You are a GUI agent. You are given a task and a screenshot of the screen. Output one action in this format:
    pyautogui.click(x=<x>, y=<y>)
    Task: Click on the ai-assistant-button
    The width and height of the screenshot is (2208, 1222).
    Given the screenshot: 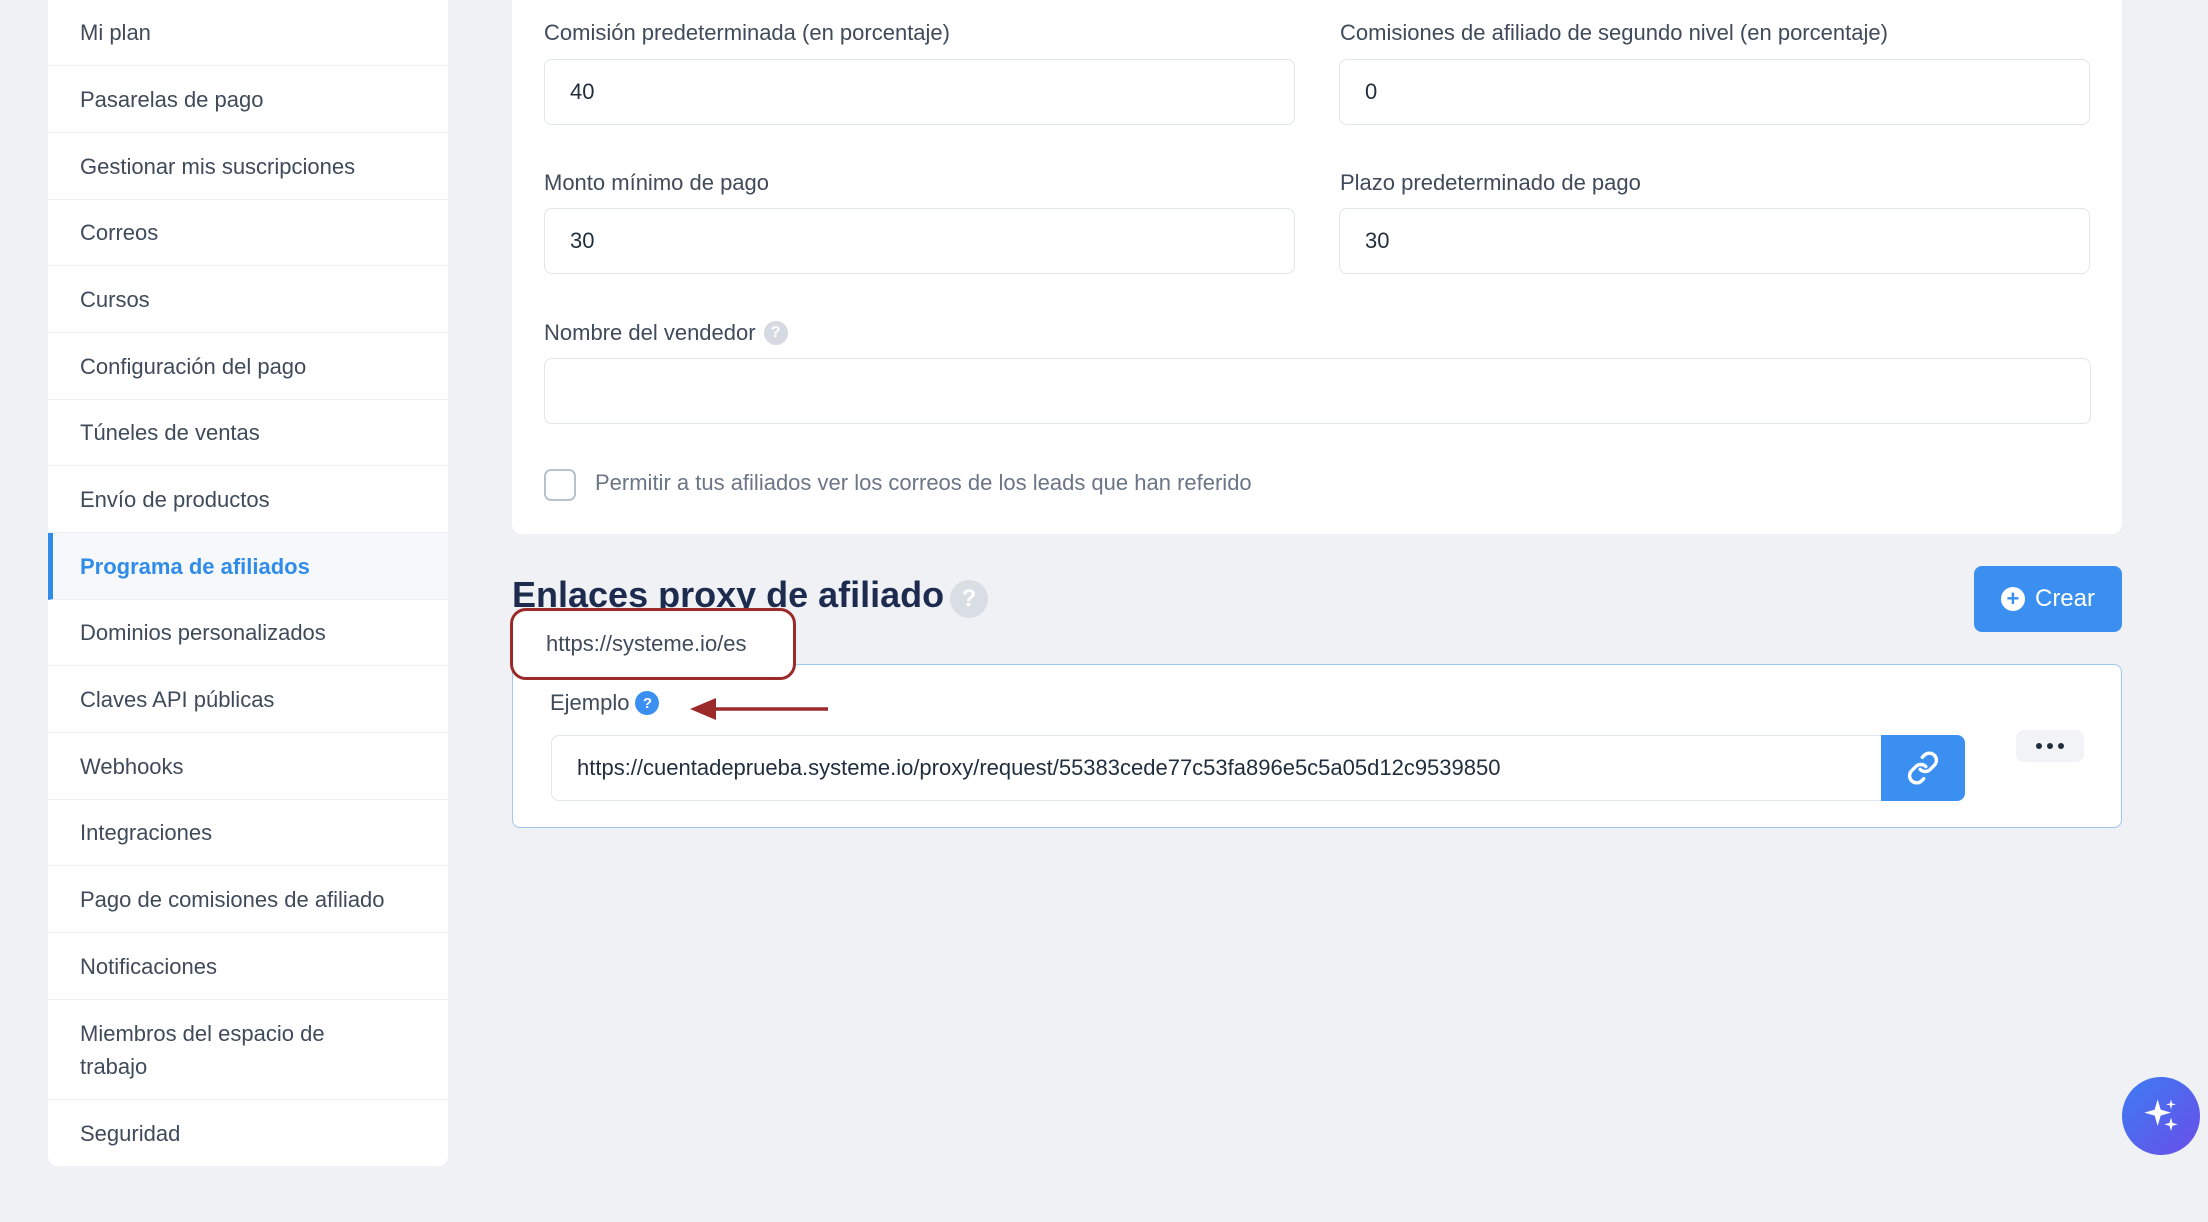 What is the action you would take?
    pyautogui.click(x=2161, y=1116)
    